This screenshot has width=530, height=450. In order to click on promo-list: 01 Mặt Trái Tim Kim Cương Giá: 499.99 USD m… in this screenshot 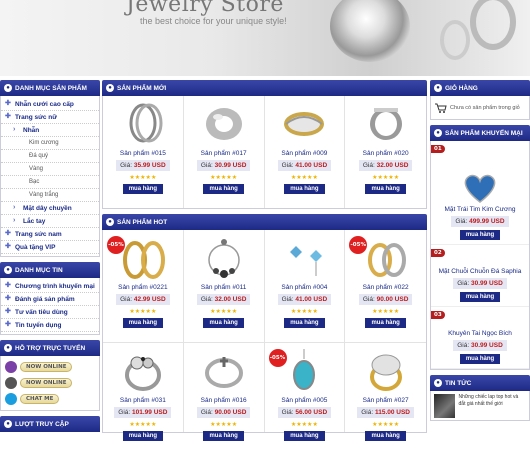, I will do `click(480, 255)`.